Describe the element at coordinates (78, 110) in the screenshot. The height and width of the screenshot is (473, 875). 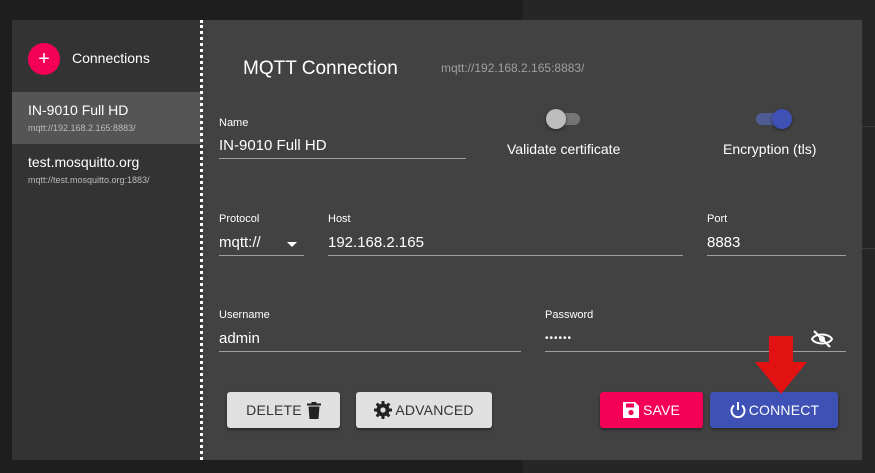
I see `connection-name: IN-9010 Full HD` at that location.